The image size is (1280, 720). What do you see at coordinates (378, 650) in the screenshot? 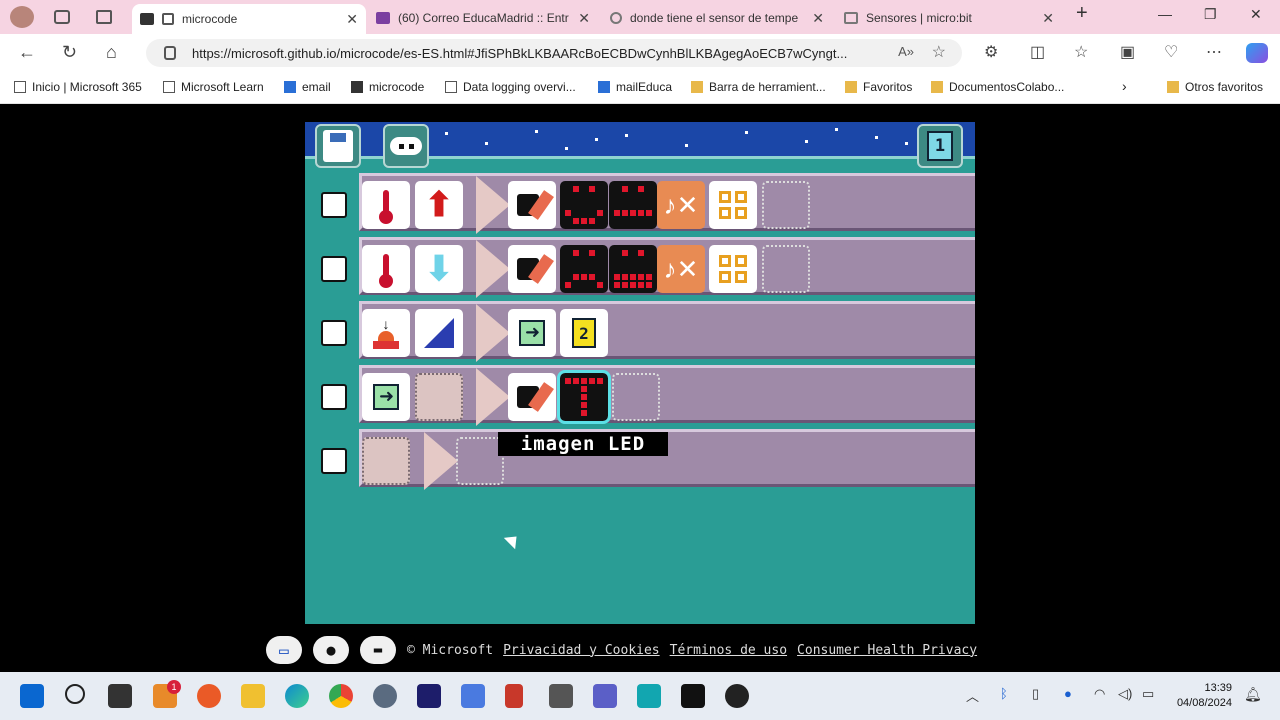
I see `camera-icon: ▬` at bounding box center [378, 650].